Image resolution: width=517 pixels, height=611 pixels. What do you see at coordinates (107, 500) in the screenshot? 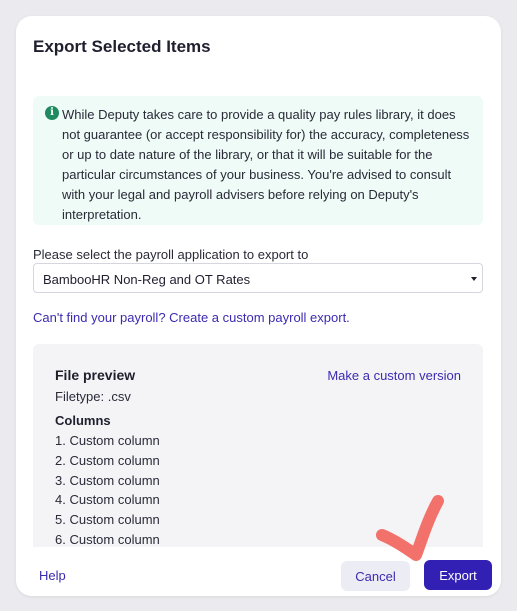
I see `column-item: 4. Custom column` at bounding box center [107, 500].